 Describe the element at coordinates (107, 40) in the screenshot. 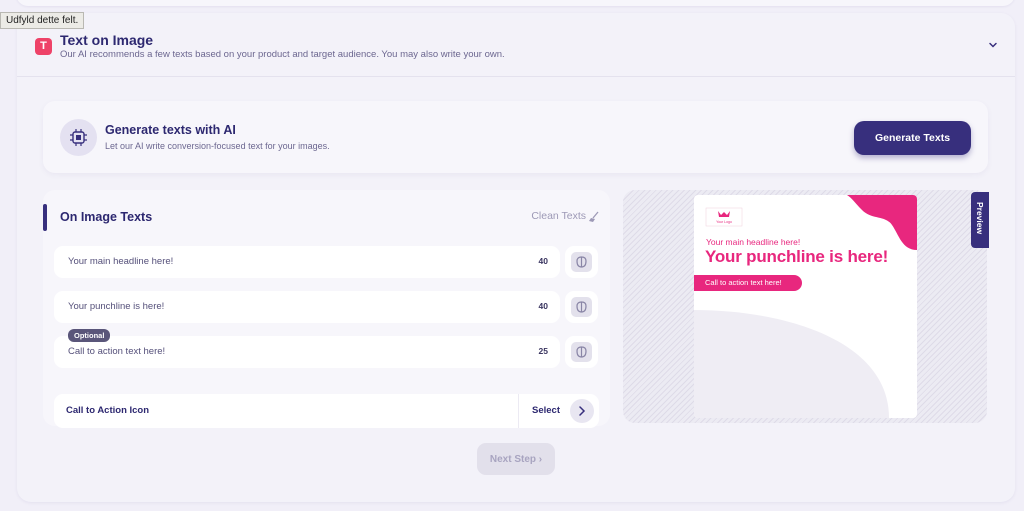

I see `section-title: Text on Image` at that location.